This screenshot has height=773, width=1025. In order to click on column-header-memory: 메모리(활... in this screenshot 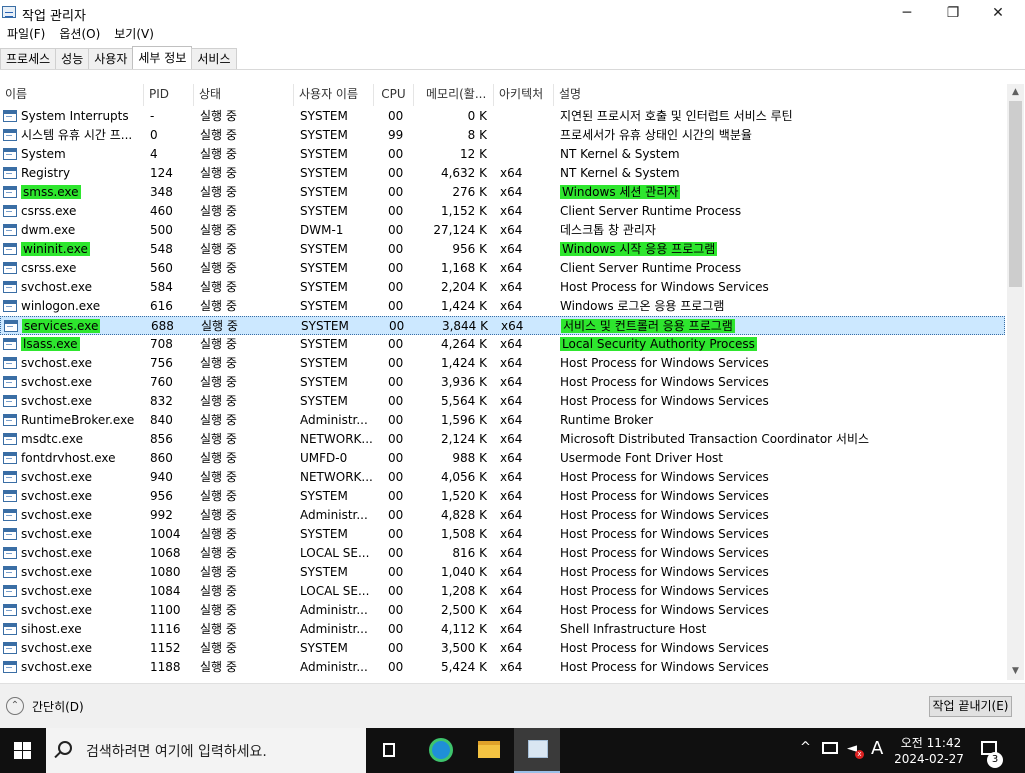, I will do `click(454, 95)`.